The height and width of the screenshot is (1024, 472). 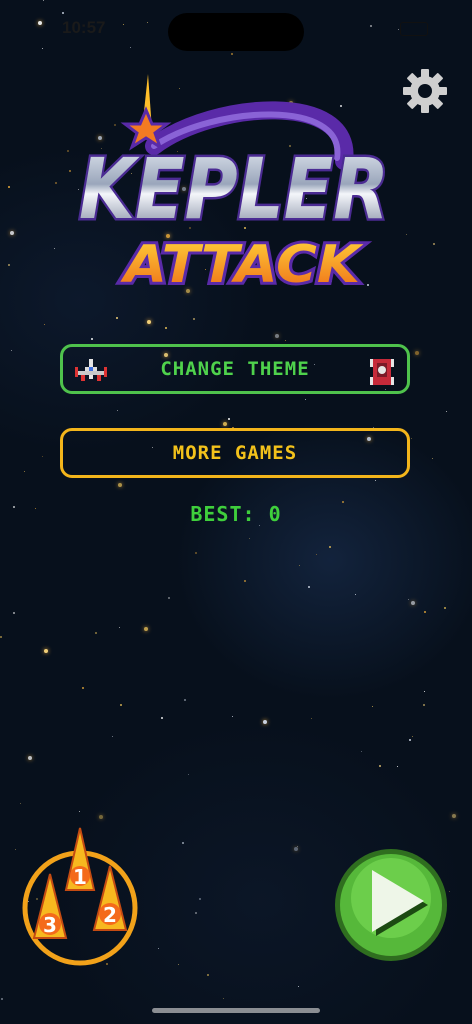 What do you see at coordinates (382, 372) in the screenshot?
I see `alien-icon` at bounding box center [382, 372].